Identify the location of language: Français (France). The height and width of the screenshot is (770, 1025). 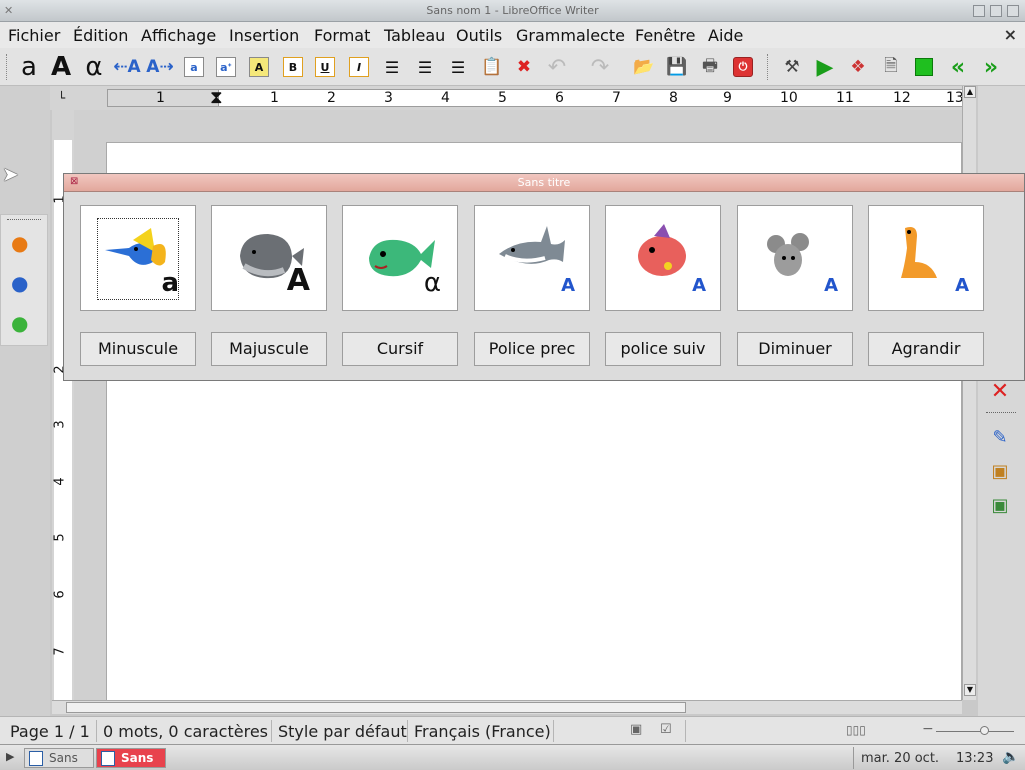
(482, 731).